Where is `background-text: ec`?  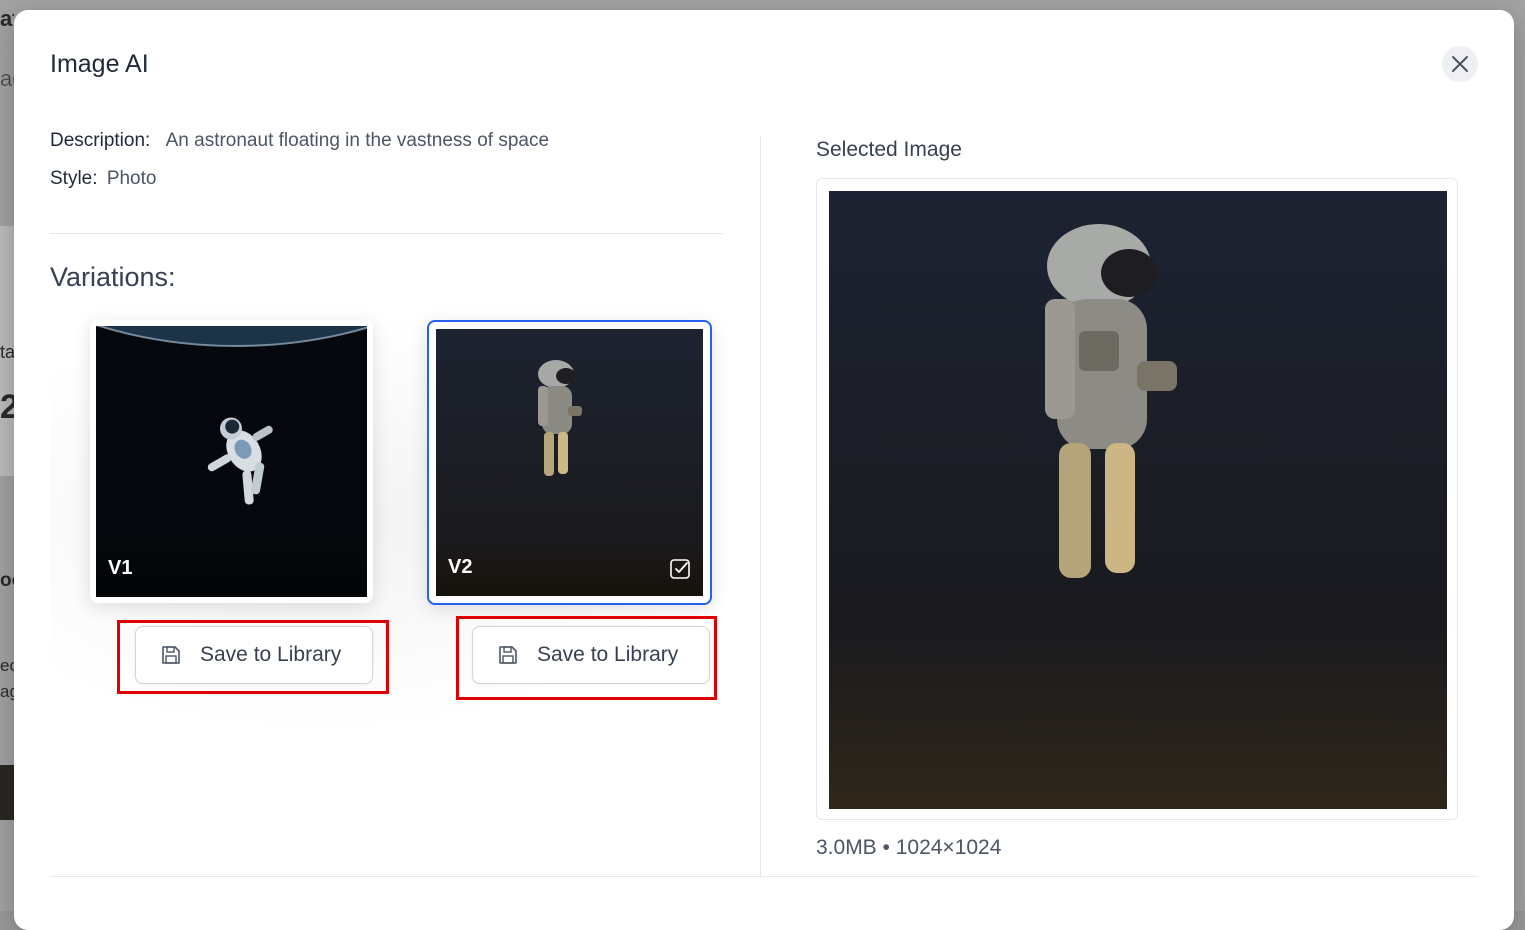 background-text: ec is located at coordinates (7, 665).